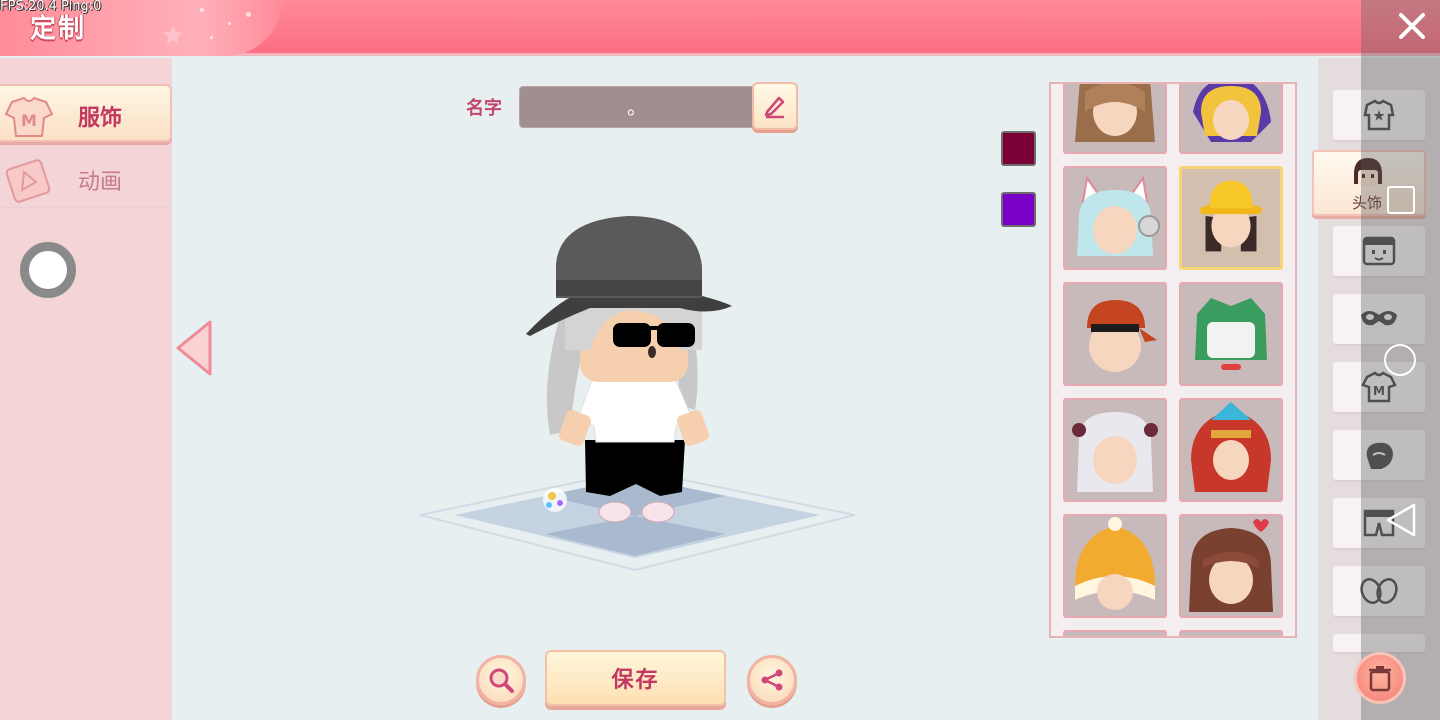 Image resolution: width=1440 pixels, height=720 pixels. What do you see at coordinates (635, 678) in the screenshot?
I see `save-button: 保存` at bounding box center [635, 678].